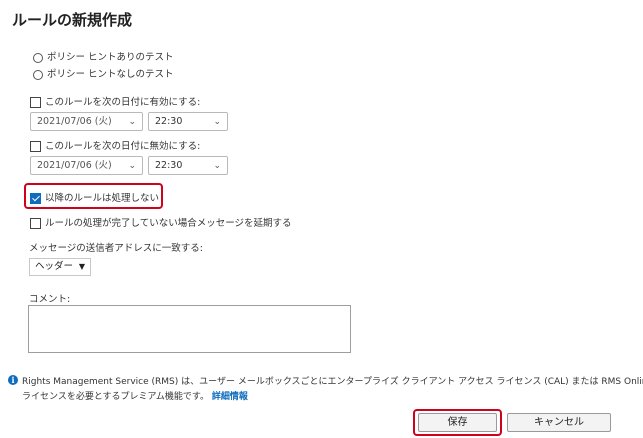  Describe the element at coordinates (110, 57) in the screenshot. I see `radio-label: ポリシー ヒントありのテスト` at that location.